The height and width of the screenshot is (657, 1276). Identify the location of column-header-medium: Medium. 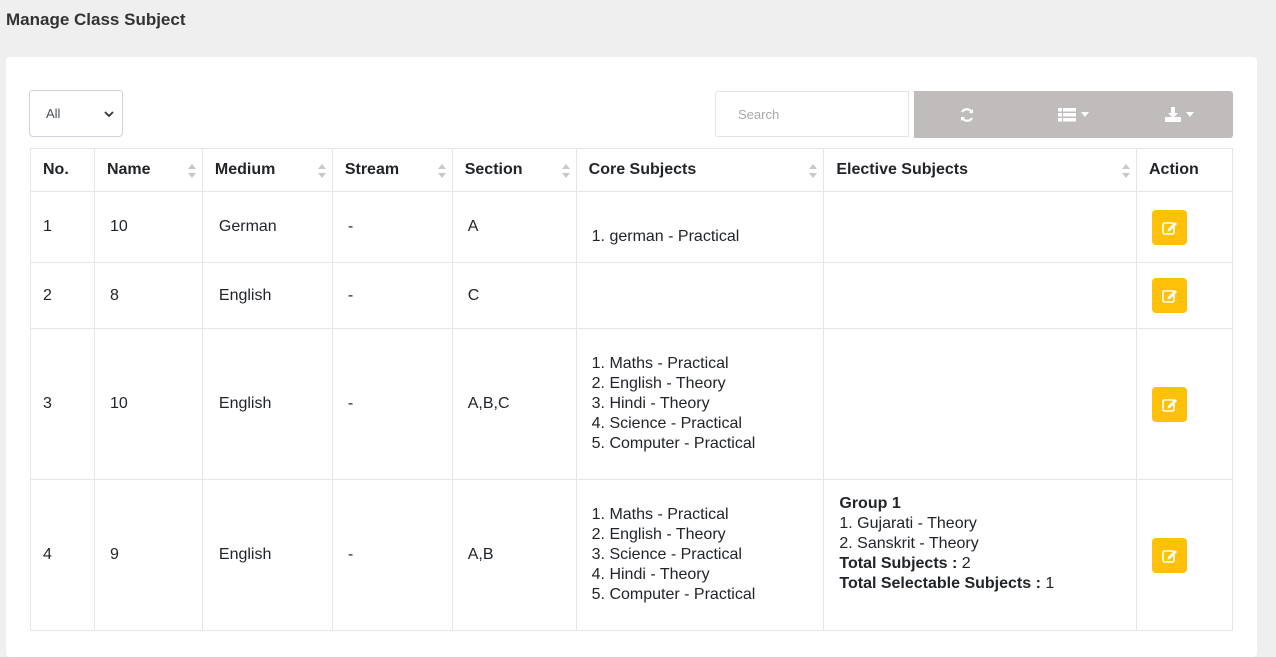
(267, 170).